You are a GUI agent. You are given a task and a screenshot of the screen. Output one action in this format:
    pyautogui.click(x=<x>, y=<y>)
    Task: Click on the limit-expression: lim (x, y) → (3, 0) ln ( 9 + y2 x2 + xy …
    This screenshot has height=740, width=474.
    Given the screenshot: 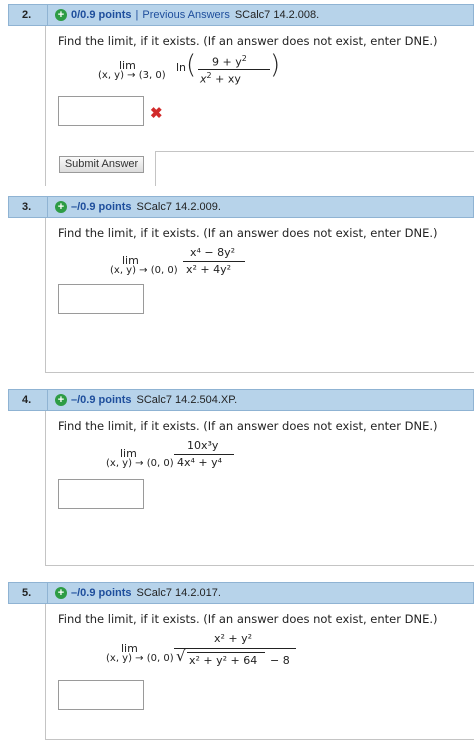 What is the action you would take?
    pyautogui.click(x=260, y=72)
    